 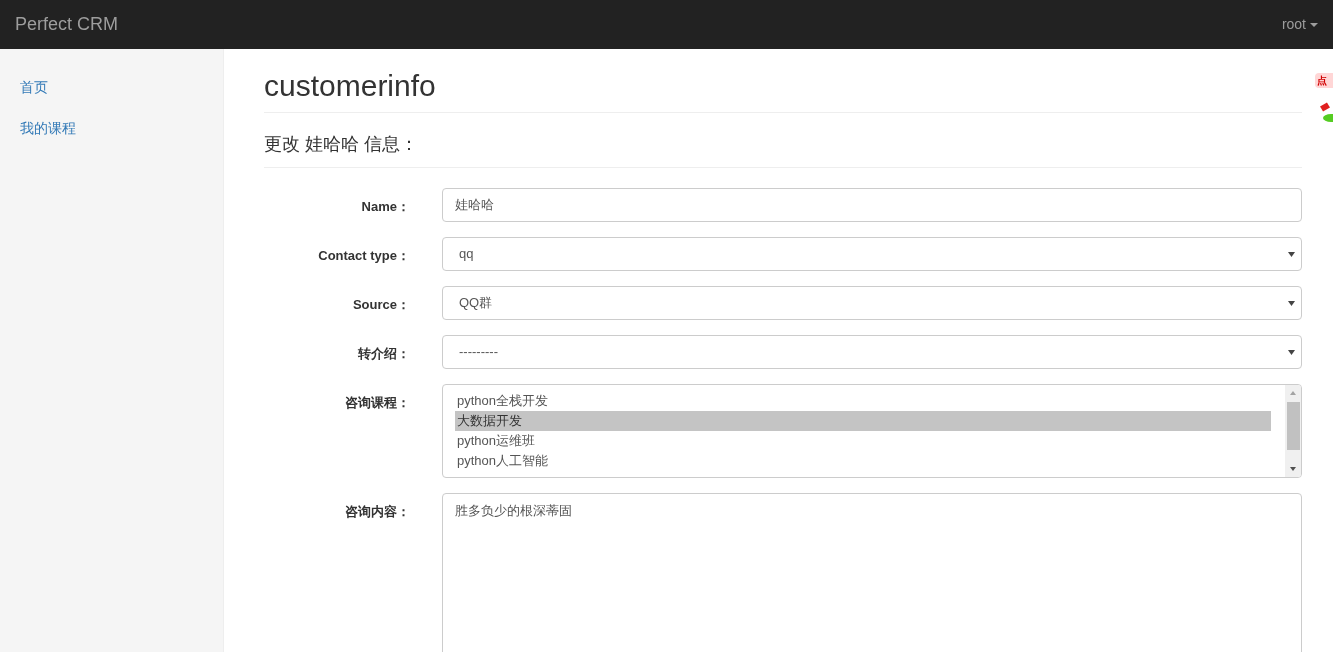 I want to click on floating-widget: 点, so click(x=1323, y=102).